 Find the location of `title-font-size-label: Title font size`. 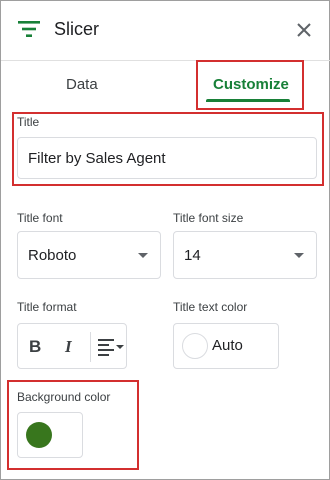

title-font-size-label: Title font size is located at coordinates (208, 218).